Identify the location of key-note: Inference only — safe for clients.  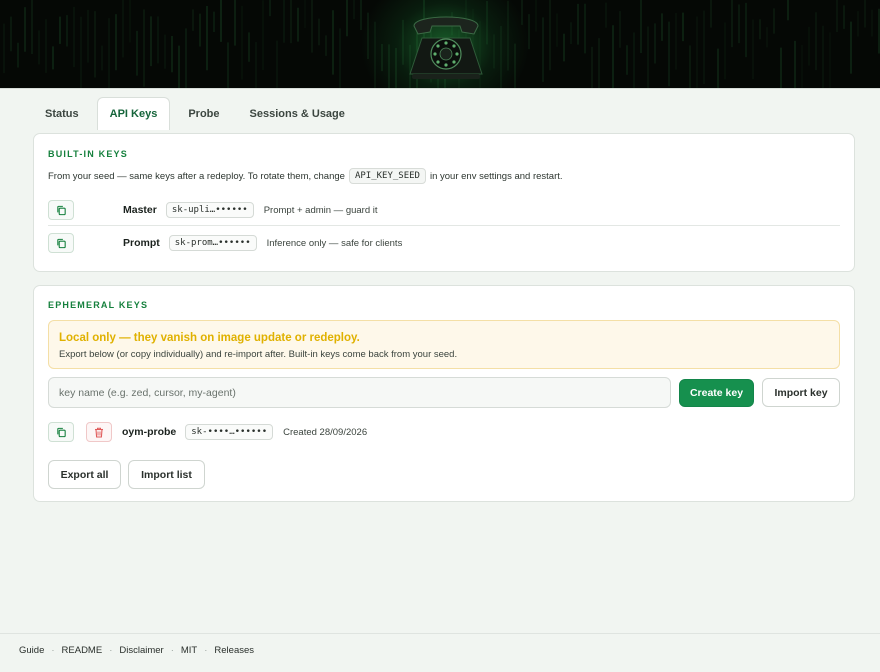
(334, 243).